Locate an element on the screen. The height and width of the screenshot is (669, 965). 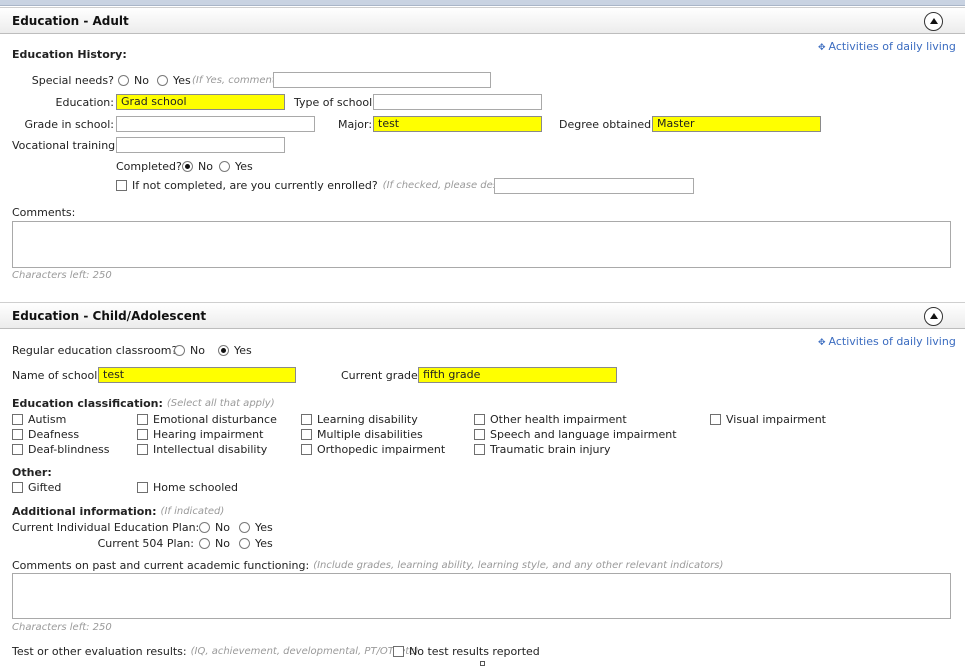
completed-no-option: No is located at coordinates (197, 166).